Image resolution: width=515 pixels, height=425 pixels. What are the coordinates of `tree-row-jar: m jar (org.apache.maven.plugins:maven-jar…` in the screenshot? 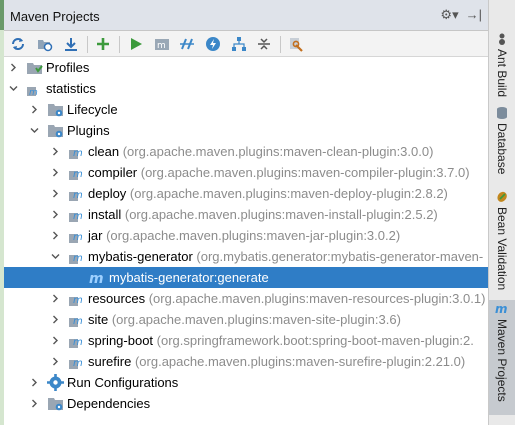 It's located at (246, 235).